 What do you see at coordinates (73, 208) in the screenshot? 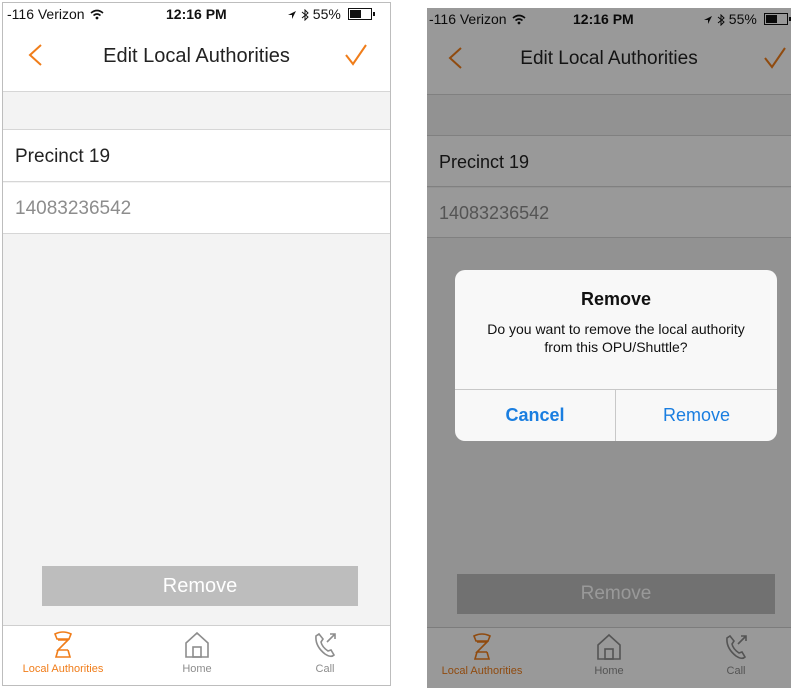
I see `authority-phone: 14083236542` at bounding box center [73, 208].